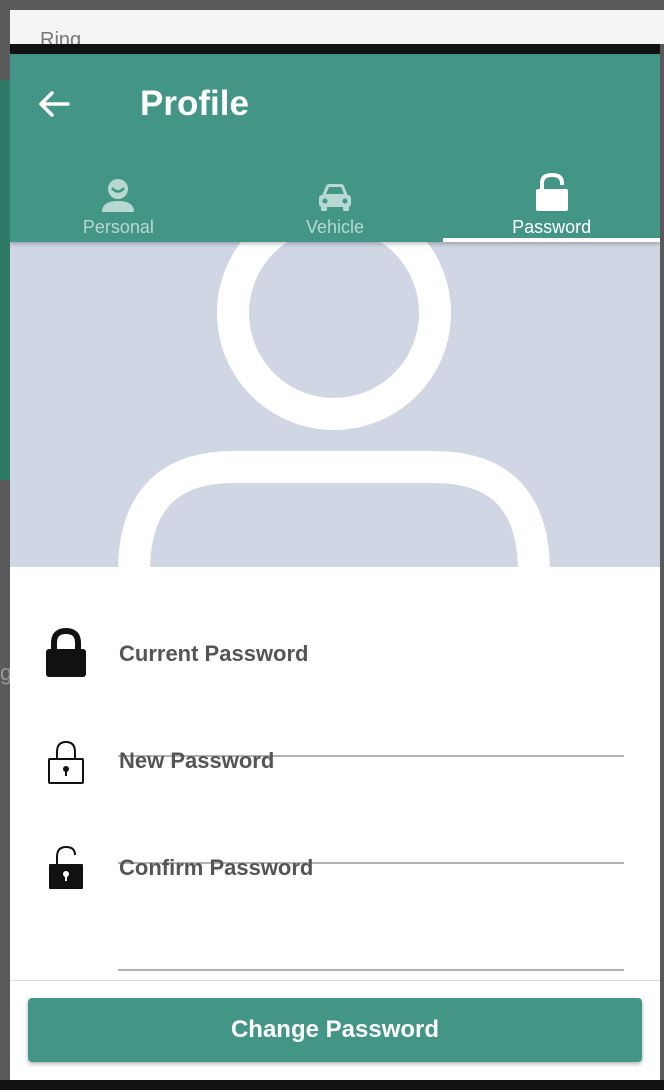  Describe the element at coordinates (194, 103) in the screenshot. I see `page-title: Profile` at that location.